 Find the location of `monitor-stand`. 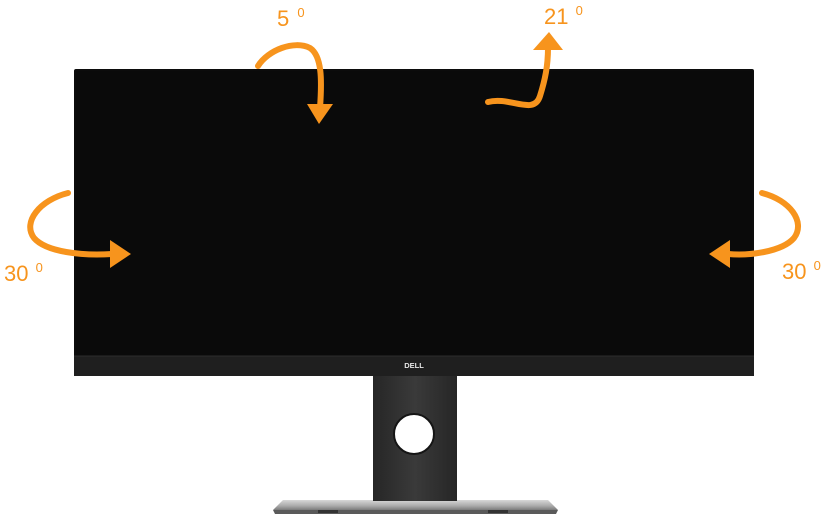

monitor-stand is located at coordinates (415, 437).